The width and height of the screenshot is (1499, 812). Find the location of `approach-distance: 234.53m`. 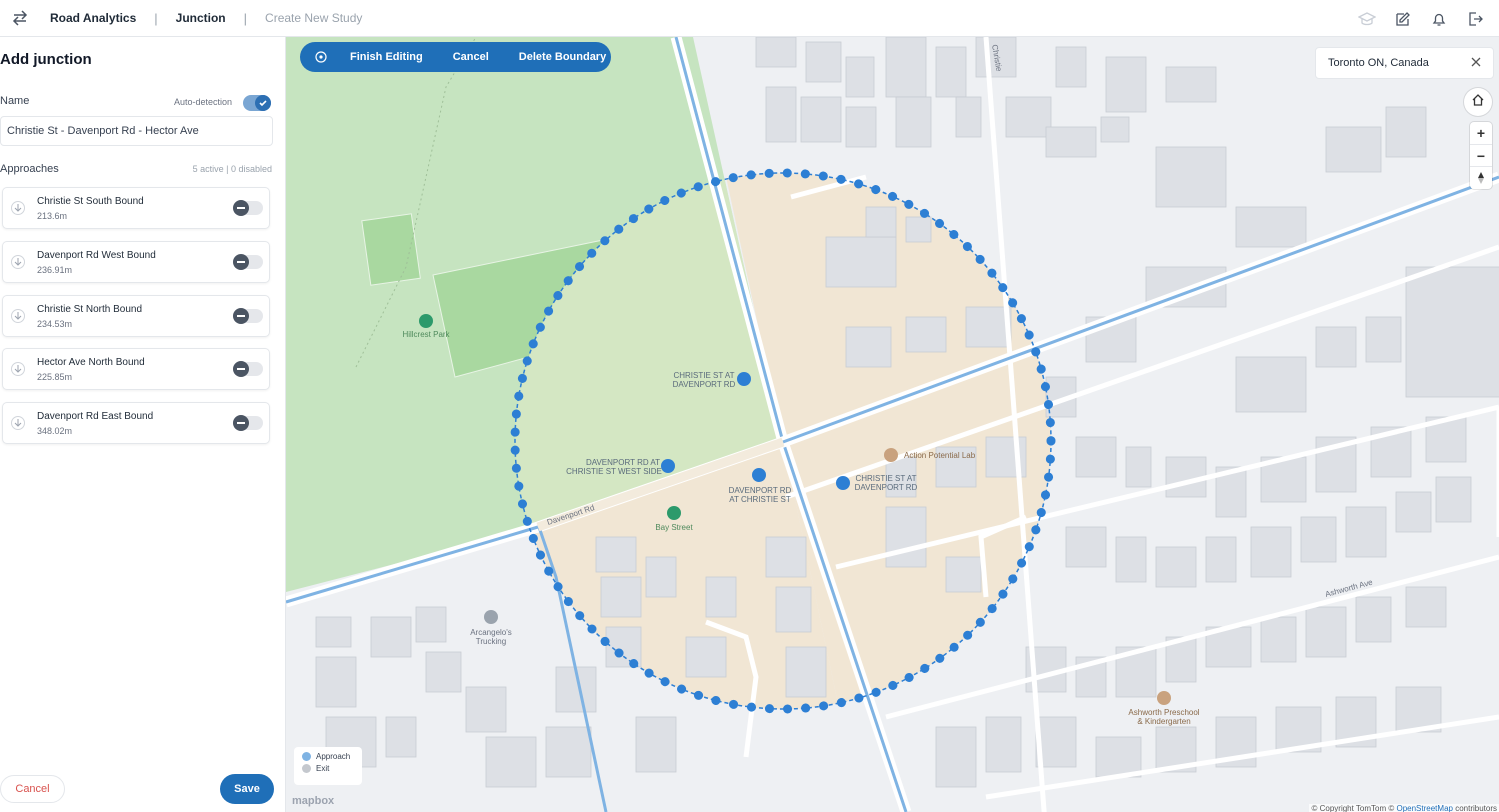

approach-distance: 234.53m is located at coordinates (55, 324).